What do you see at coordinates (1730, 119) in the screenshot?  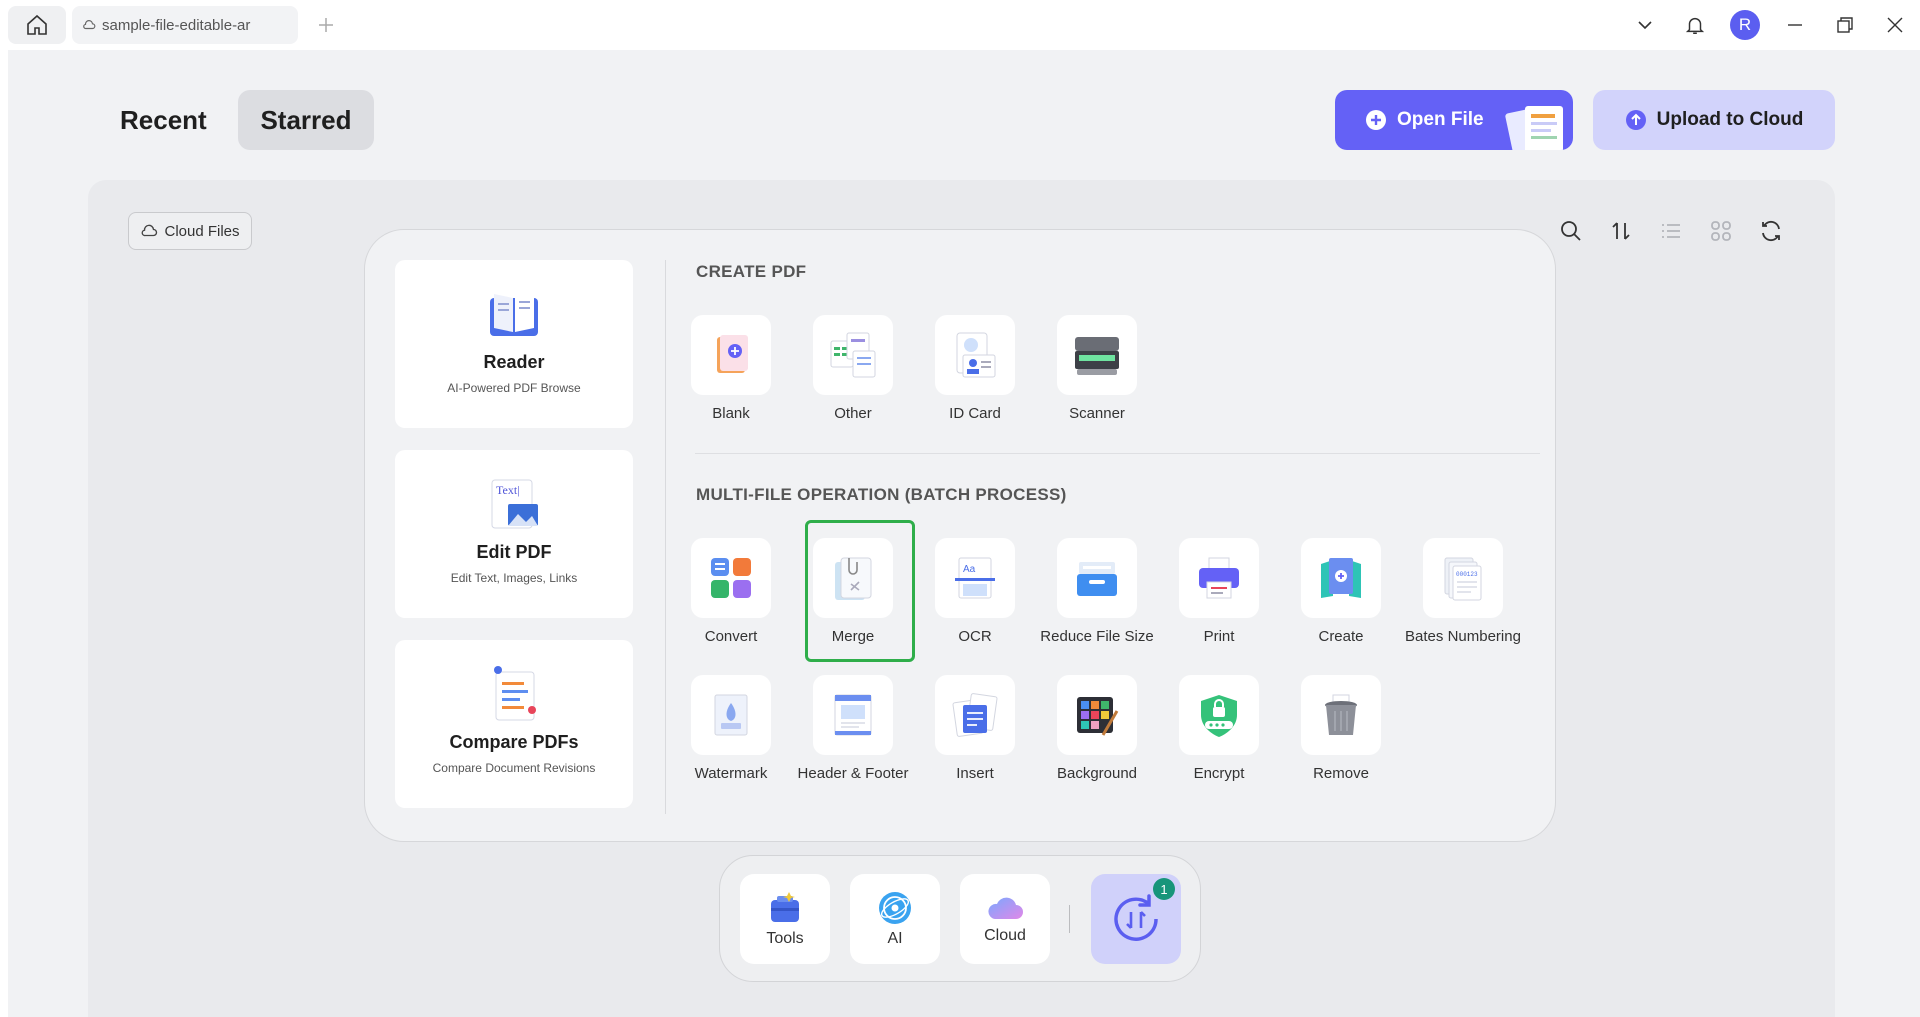 I see `upload-to-cloud-label: Upload to Cloud` at bounding box center [1730, 119].